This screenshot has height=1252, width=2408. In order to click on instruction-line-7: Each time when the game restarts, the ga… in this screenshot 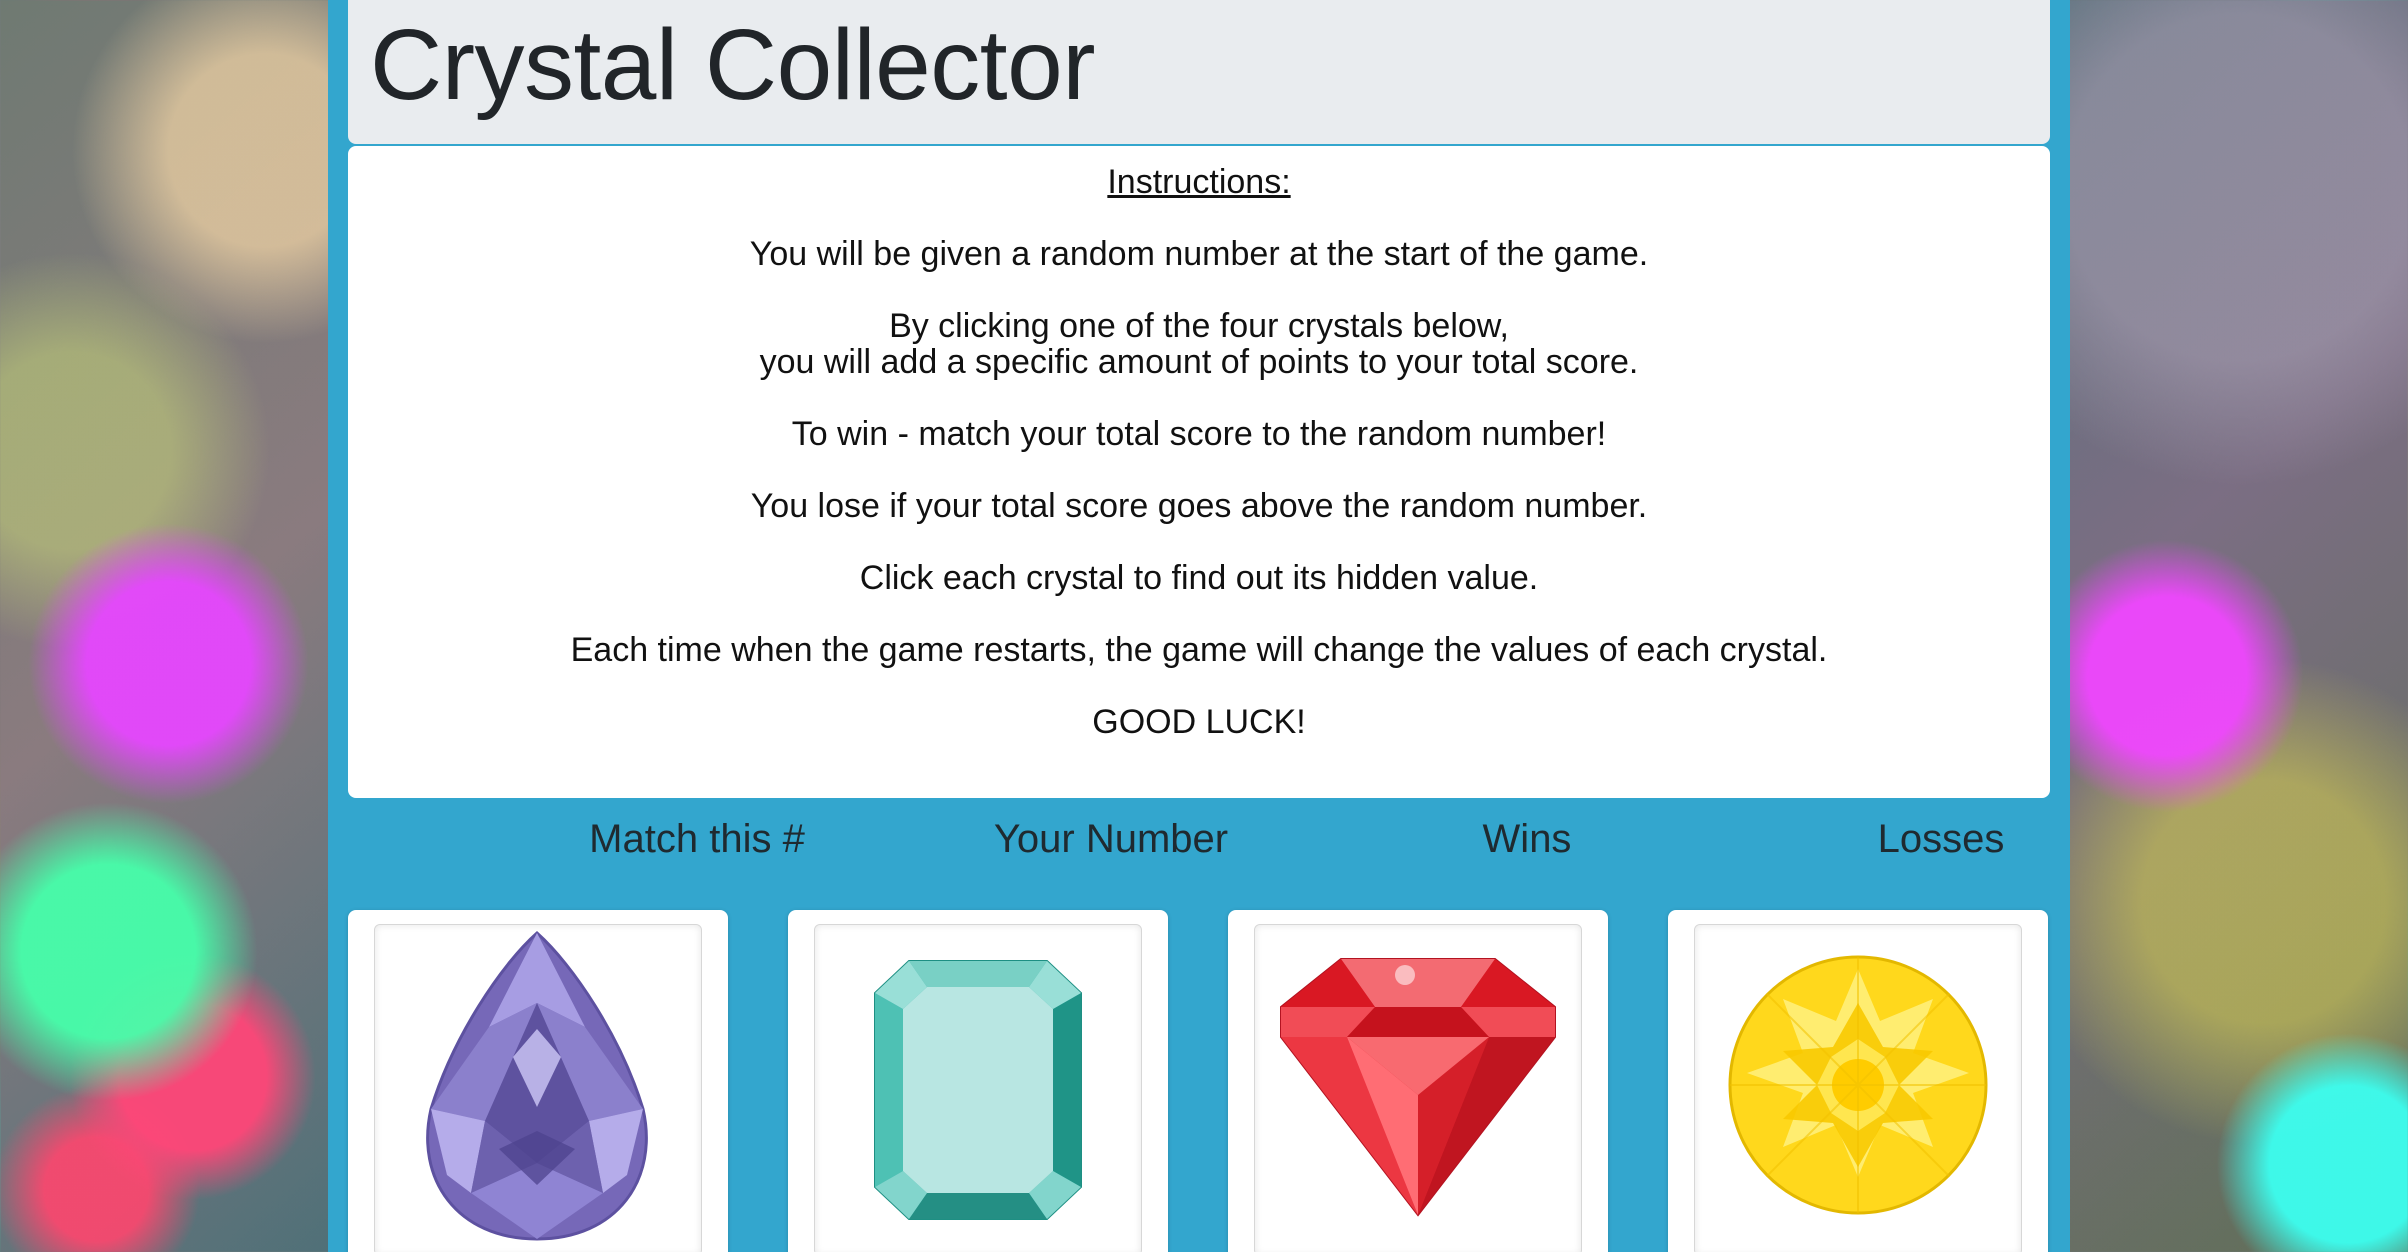, I will do `click(1199, 650)`.